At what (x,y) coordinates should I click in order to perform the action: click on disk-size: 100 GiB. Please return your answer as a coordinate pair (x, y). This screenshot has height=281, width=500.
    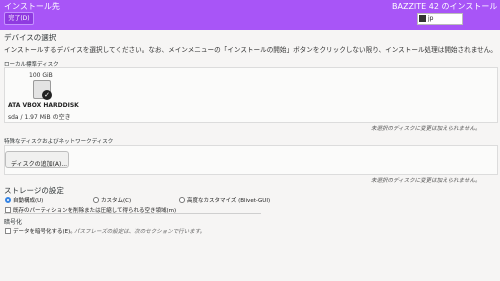
    Looking at the image, I should click on (41, 75).